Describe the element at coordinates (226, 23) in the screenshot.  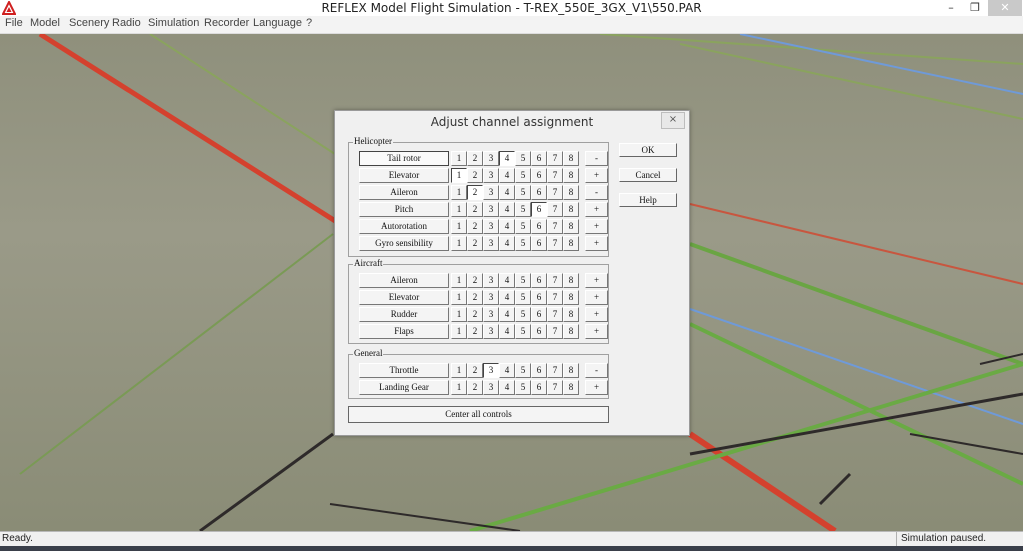
I see `menu-recorder: Recorder` at that location.